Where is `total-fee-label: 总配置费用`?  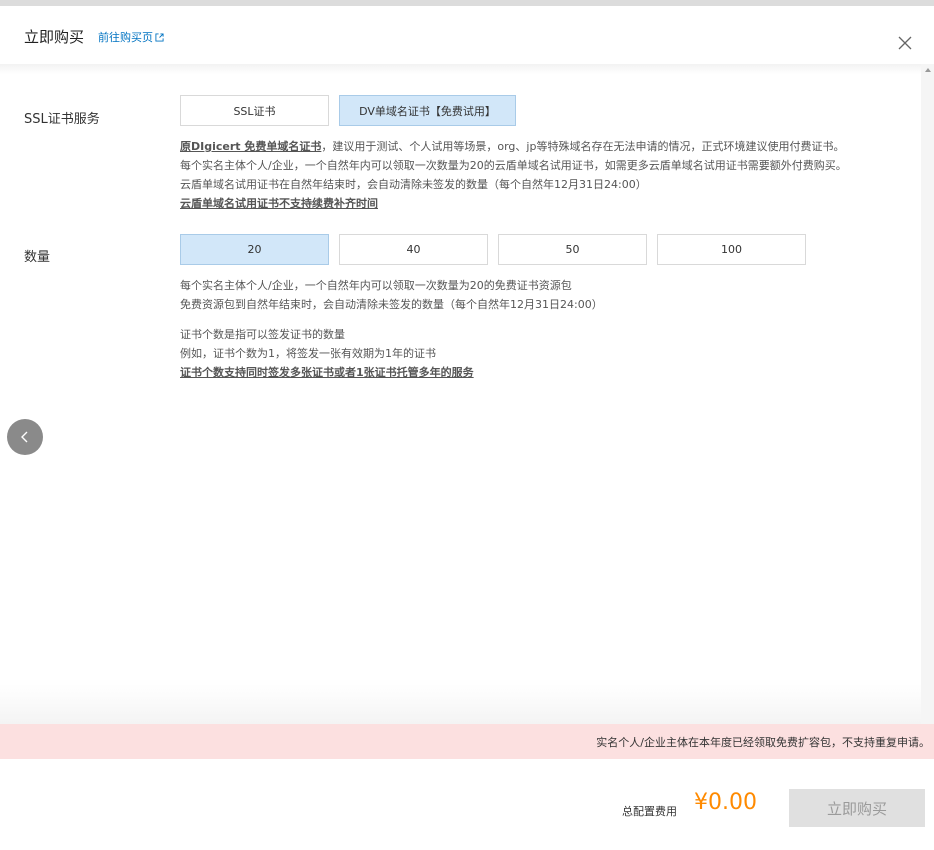 total-fee-label: 总配置费用 is located at coordinates (649, 811).